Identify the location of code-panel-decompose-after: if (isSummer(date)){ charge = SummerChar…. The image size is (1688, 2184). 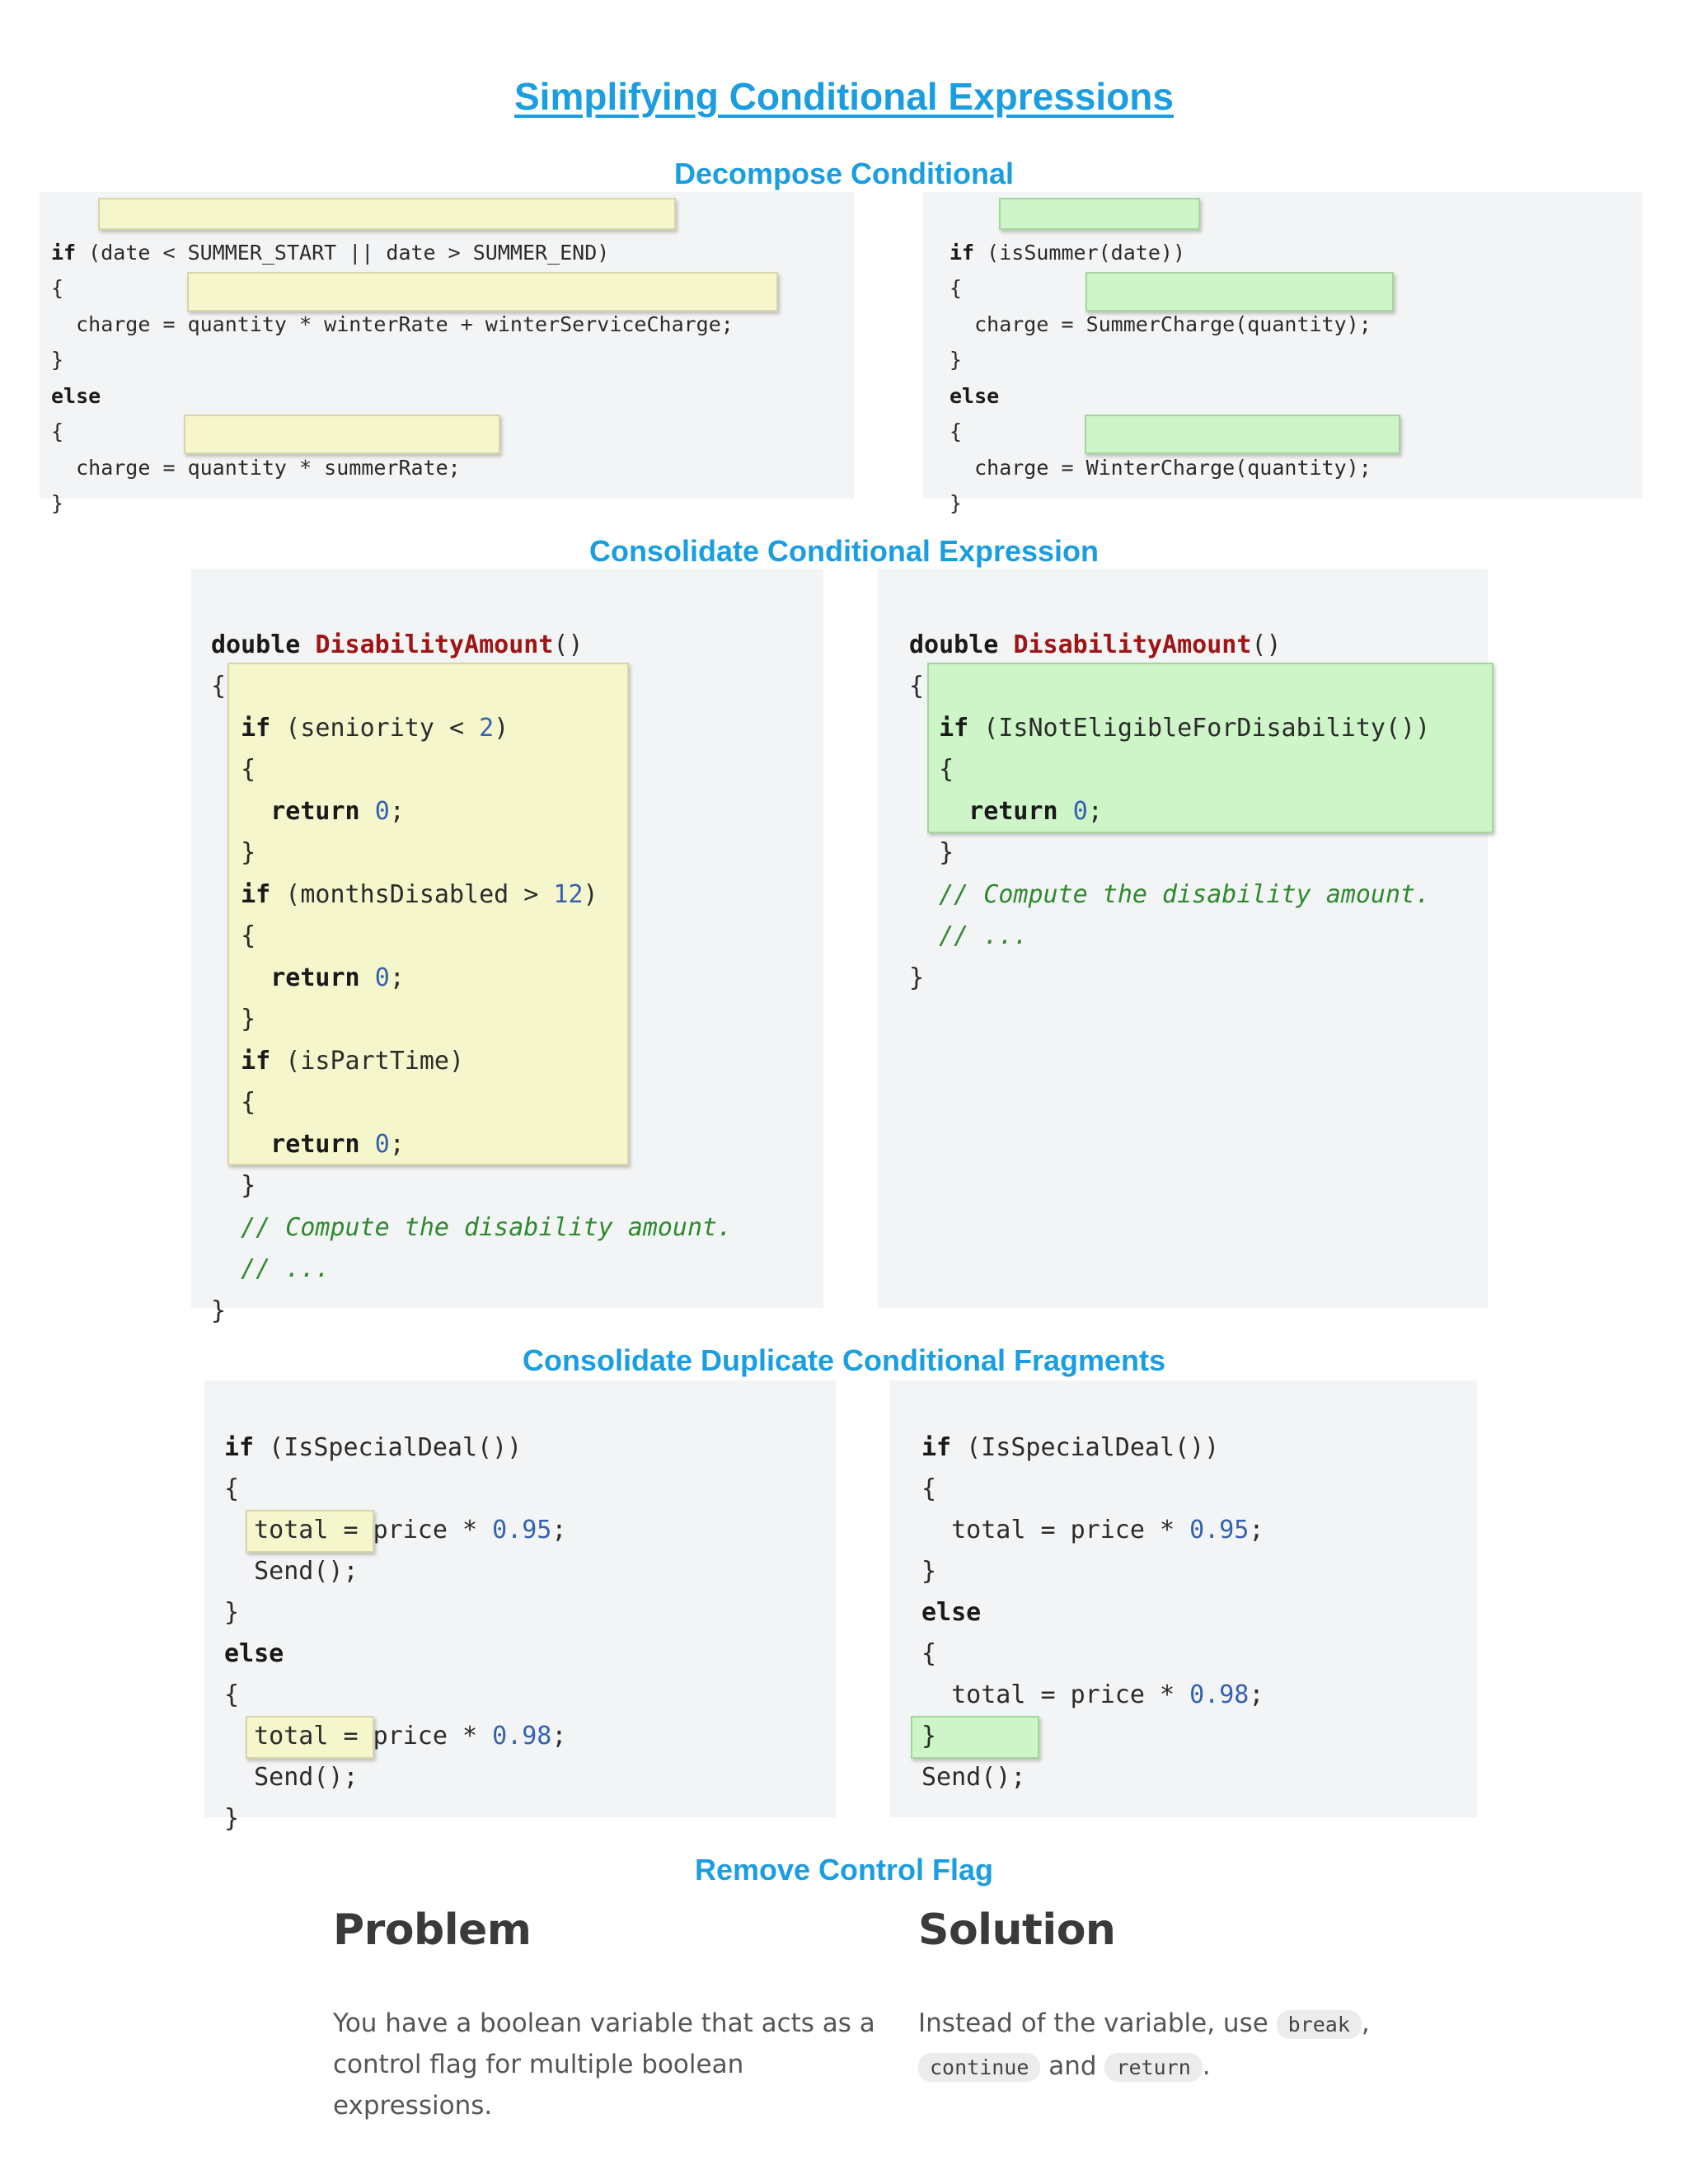
(1283, 353).